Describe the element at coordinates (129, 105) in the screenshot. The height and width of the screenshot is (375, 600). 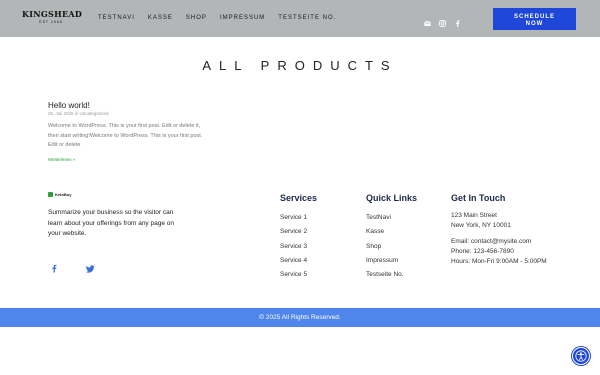
I see `post-title: Hello world!` at that location.